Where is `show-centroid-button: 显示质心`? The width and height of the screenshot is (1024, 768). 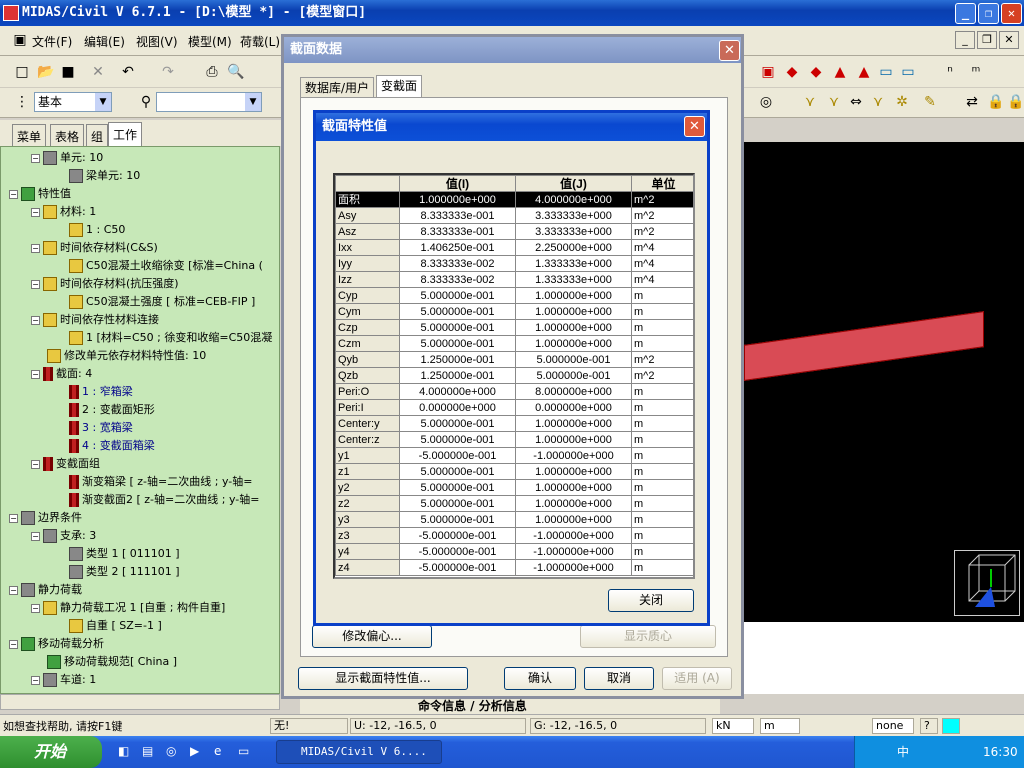
show-centroid-button: 显示质心 is located at coordinates (648, 636).